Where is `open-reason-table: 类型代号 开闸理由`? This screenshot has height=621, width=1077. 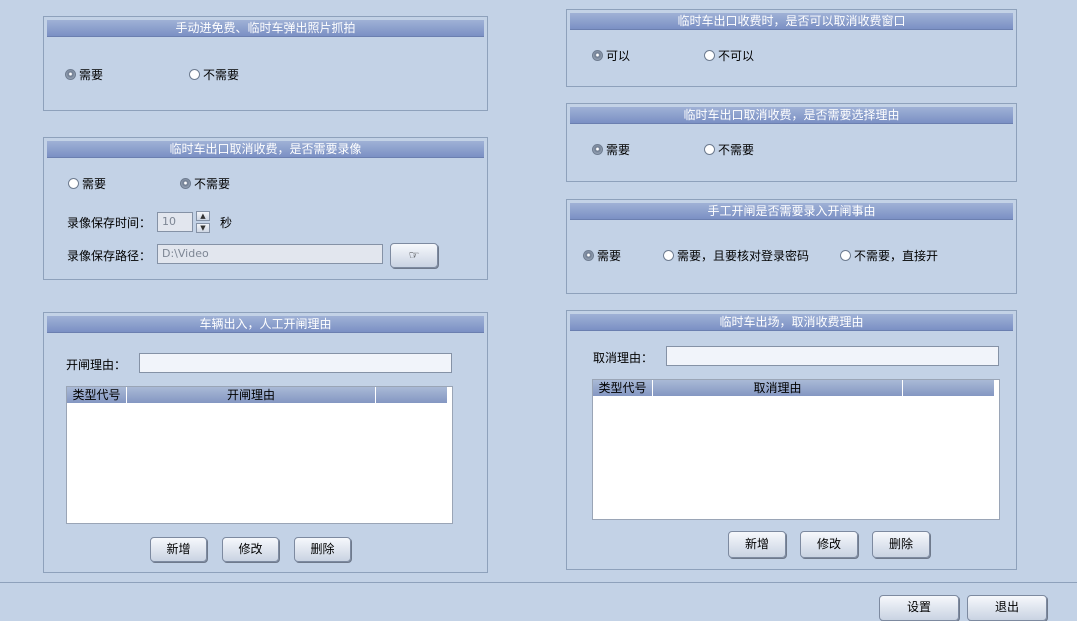 open-reason-table: 类型代号 开闸理由 is located at coordinates (259, 455).